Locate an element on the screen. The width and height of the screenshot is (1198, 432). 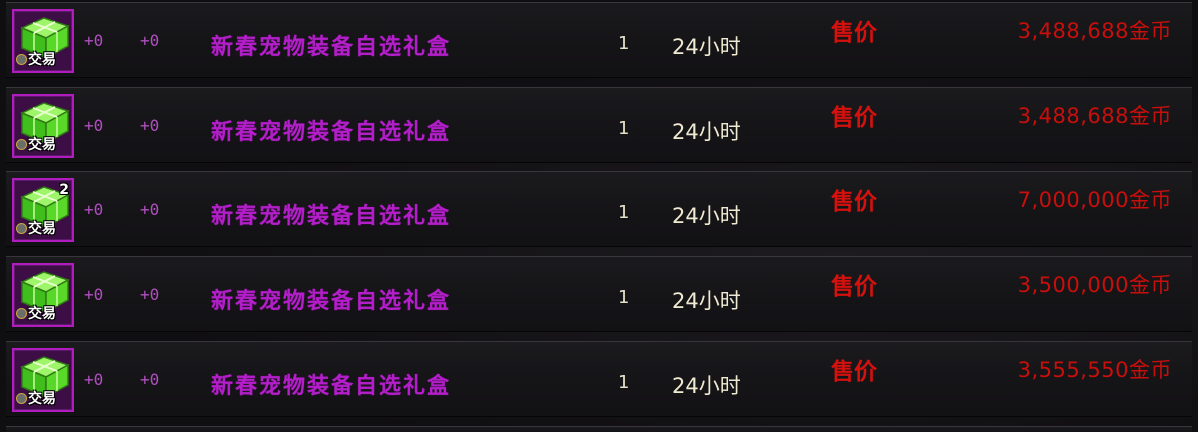
price-value: 3,500,000金币 is located at coordinates (1094, 285).